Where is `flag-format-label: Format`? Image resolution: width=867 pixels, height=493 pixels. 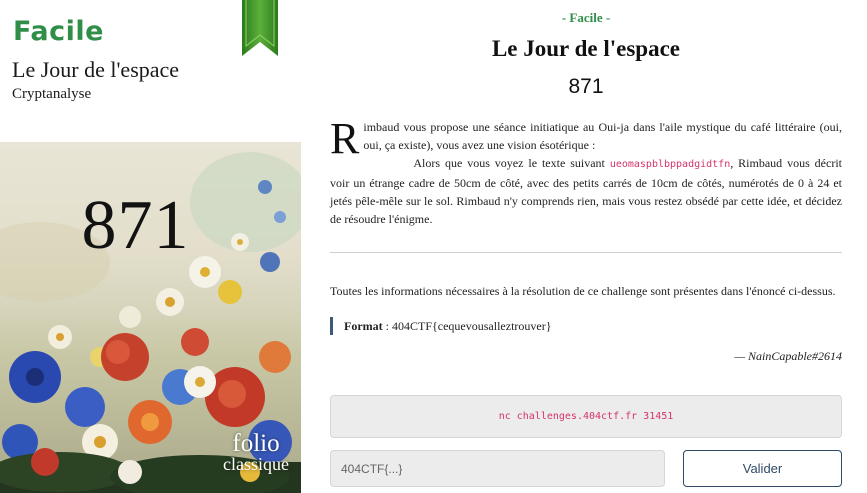
flag-format-label: Format is located at coordinates (363, 326).